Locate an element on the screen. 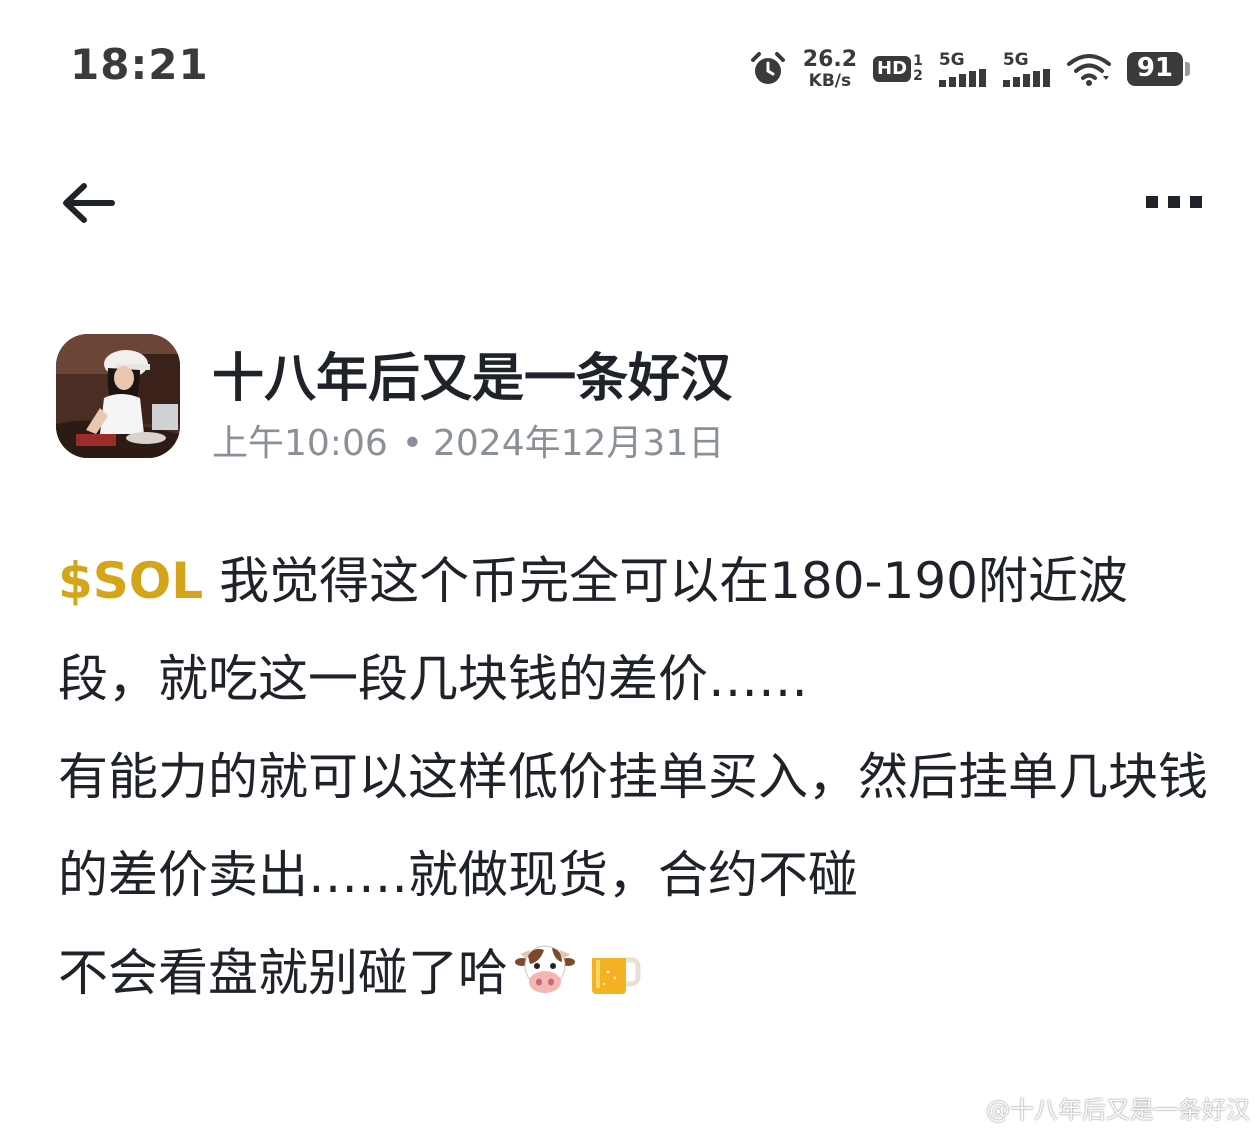  watermark: @十八年后又是一条好汉 is located at coordinates (1103, 1107).